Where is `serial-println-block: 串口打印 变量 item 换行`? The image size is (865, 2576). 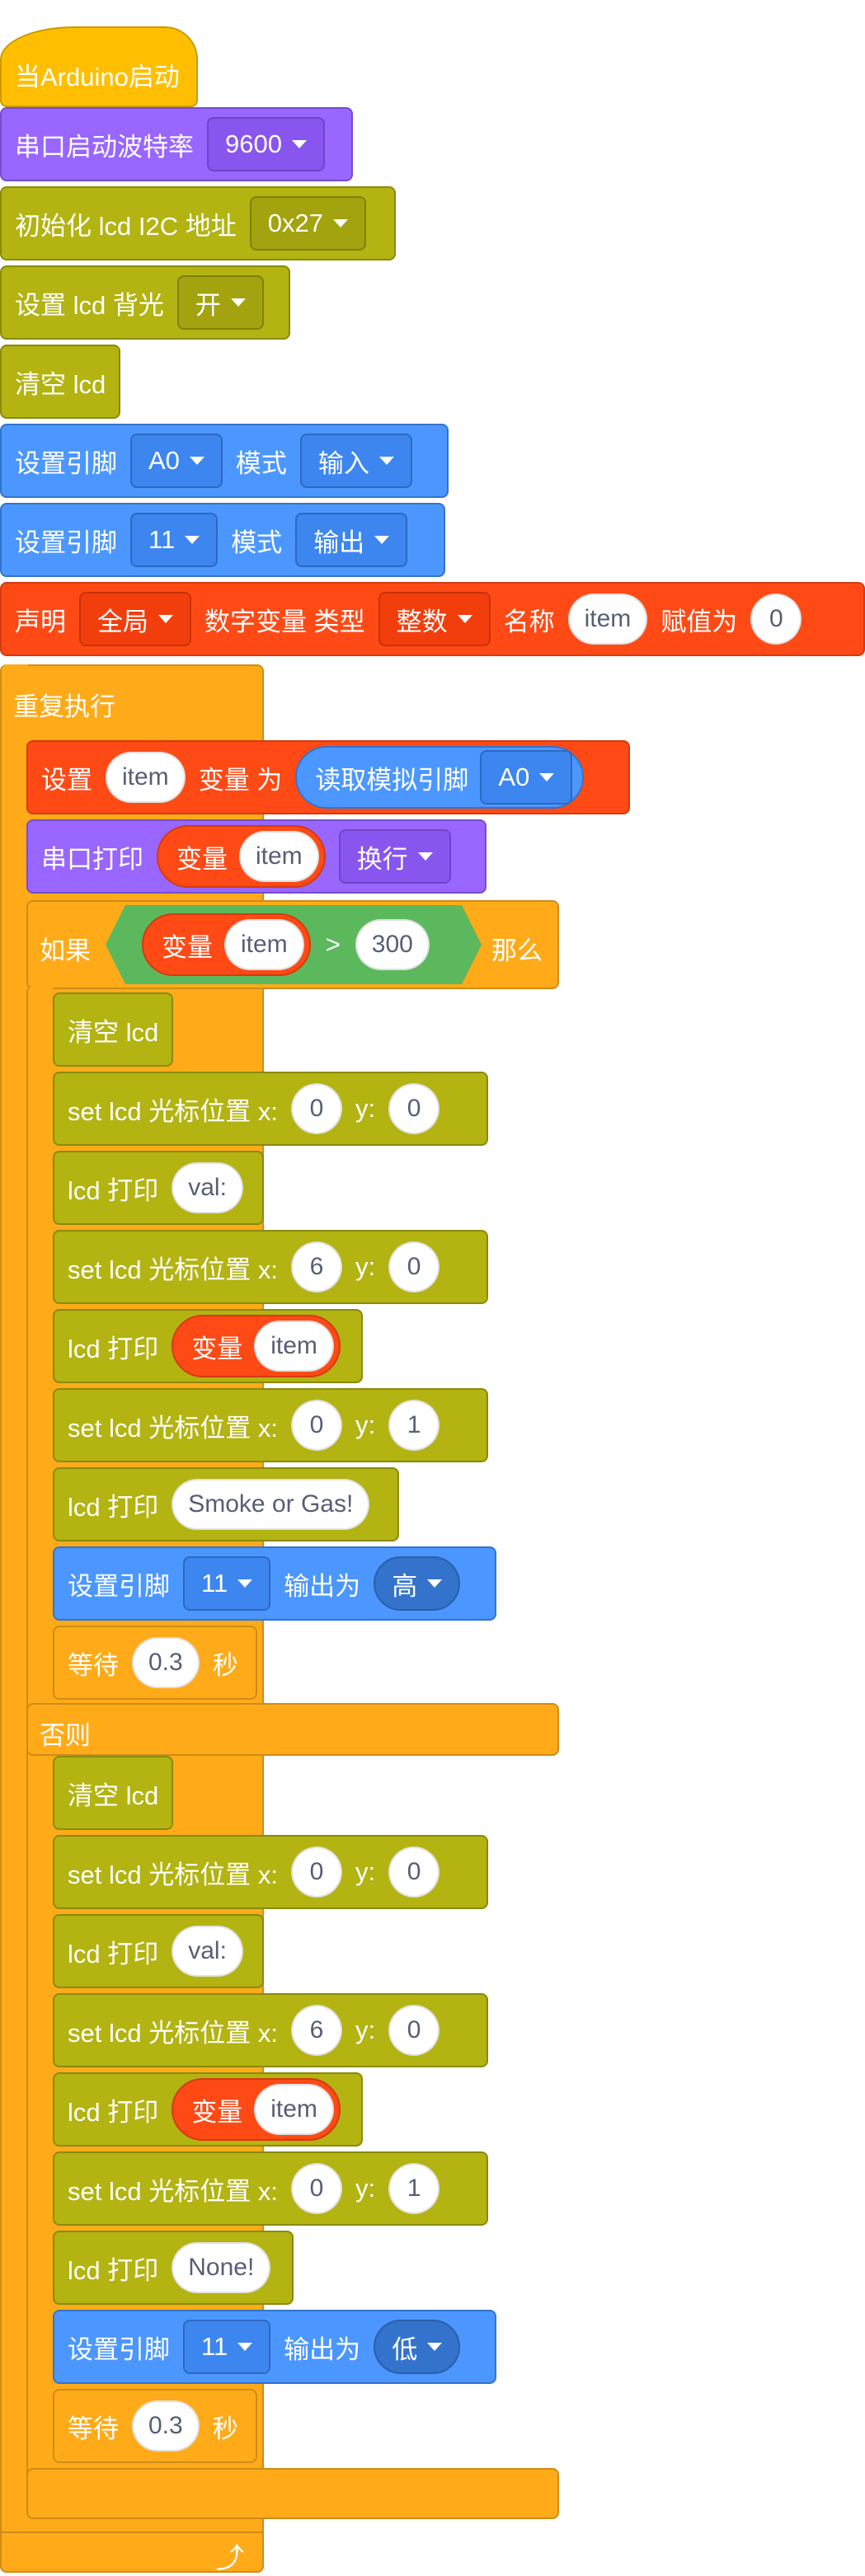
serial-println-block: 串口打印 变量 item 换行 is located at coordinates (256, 857).